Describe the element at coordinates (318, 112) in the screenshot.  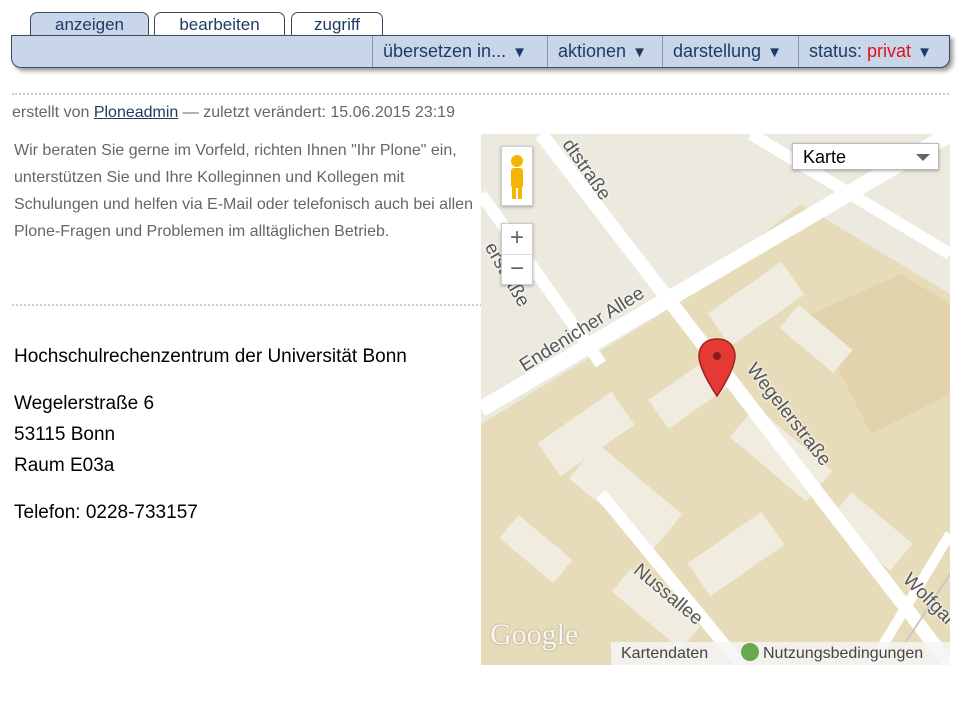
I see `modified-date: — zuletzt verändert: 15.06.2015 23:19` at that location.